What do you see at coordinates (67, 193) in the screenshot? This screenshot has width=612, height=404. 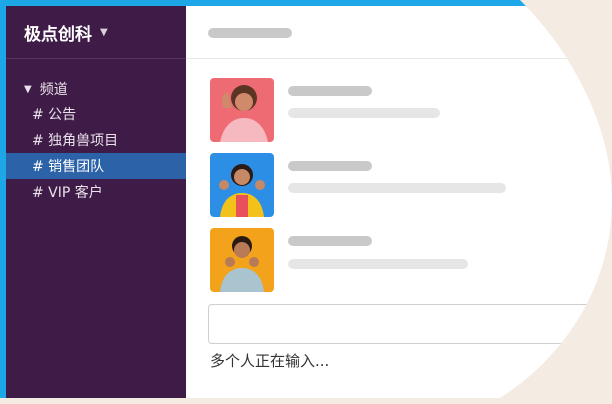 I see `channel-label: # VIP 客户` at bounding box center [67, 193].